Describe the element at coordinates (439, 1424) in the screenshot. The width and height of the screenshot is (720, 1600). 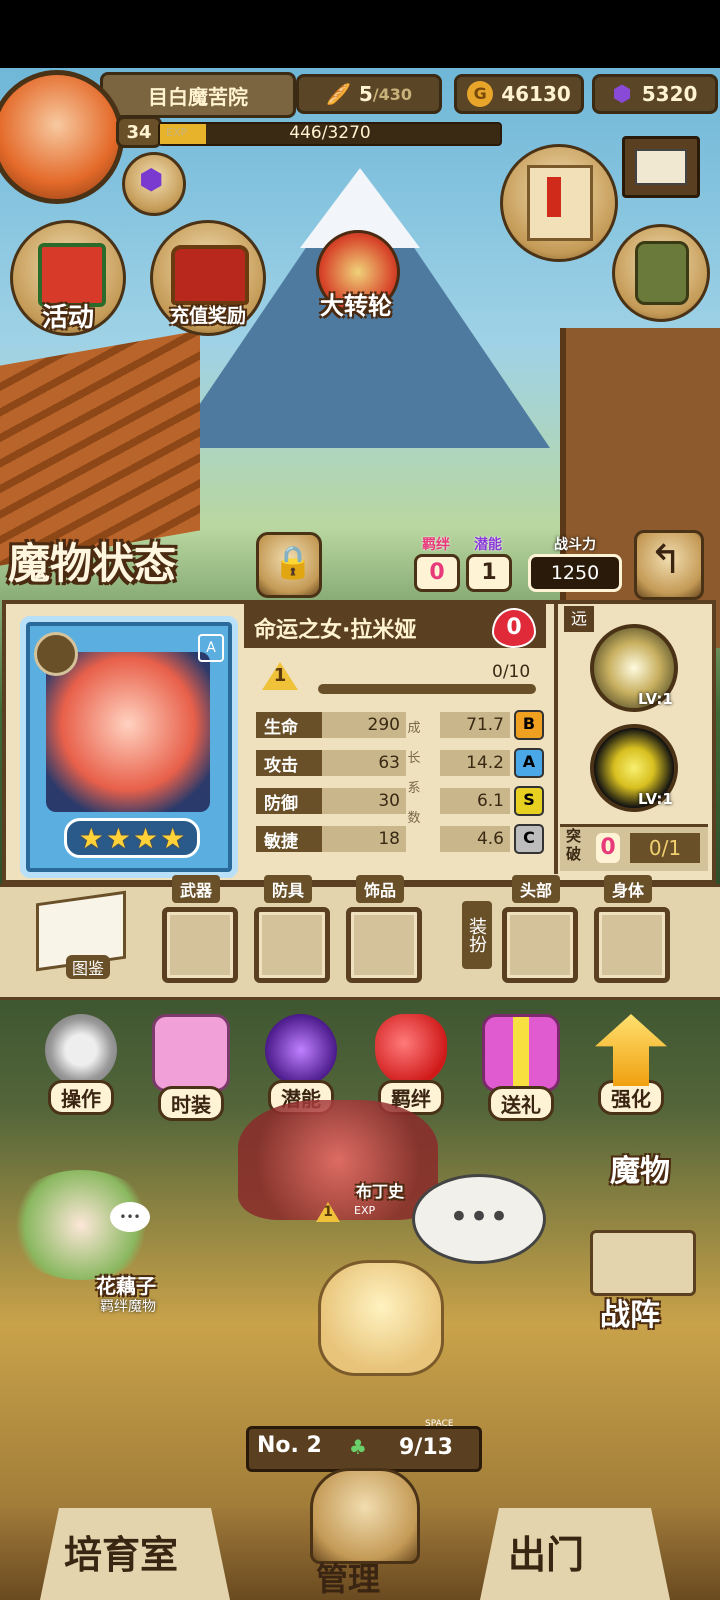
I see `space-label: SPACE` at that location.